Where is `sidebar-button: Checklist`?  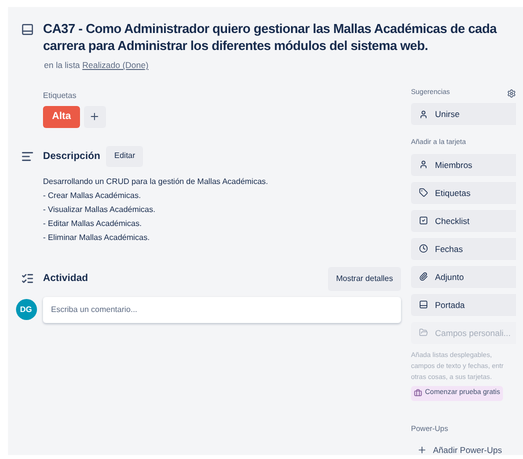 sidebar-button: Checklist is located at coordinates (463, 221).